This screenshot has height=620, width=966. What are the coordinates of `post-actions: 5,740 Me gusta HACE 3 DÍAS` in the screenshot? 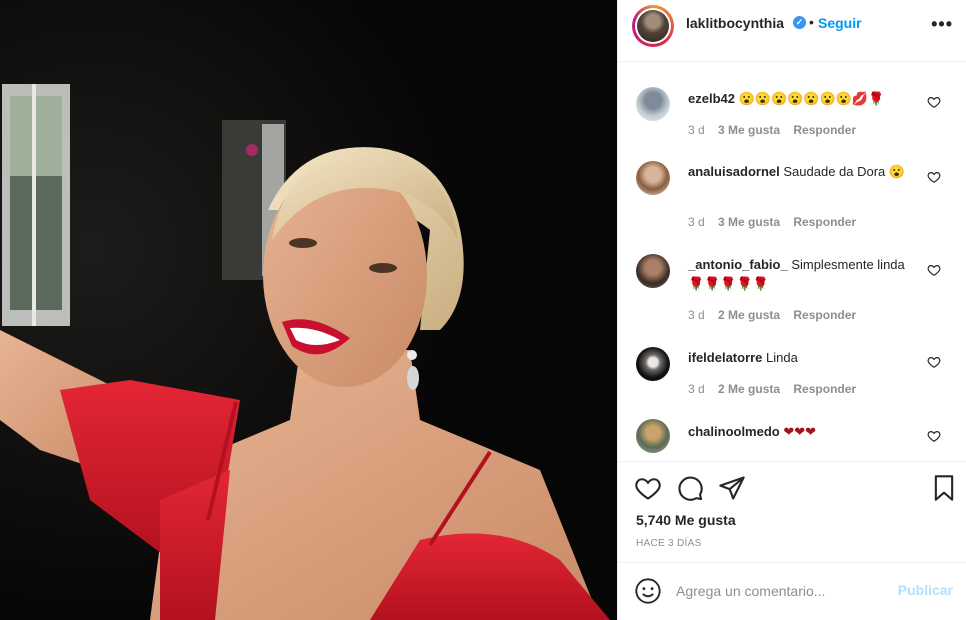 It's located at (792, 511).